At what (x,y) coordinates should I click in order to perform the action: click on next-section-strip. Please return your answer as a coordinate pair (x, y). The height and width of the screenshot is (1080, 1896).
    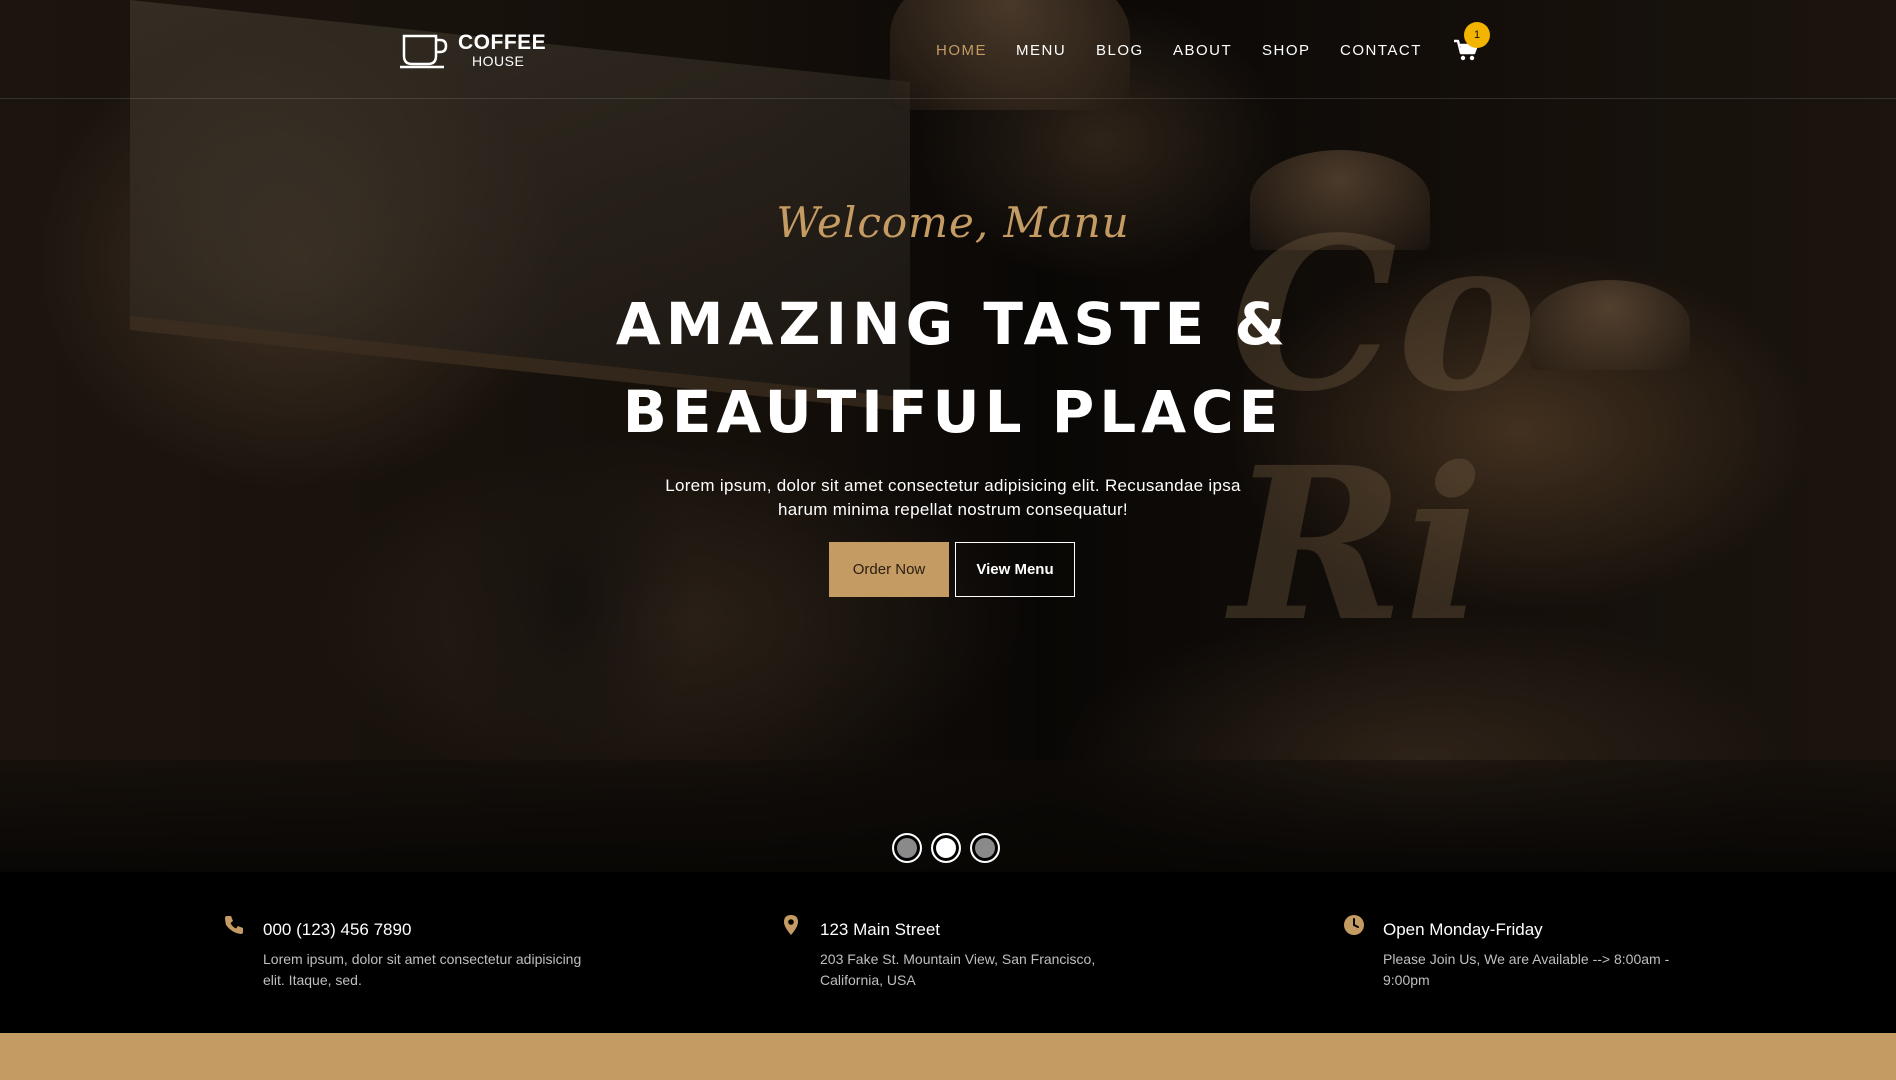
    Looking at the image, I should click on (948, 1056).